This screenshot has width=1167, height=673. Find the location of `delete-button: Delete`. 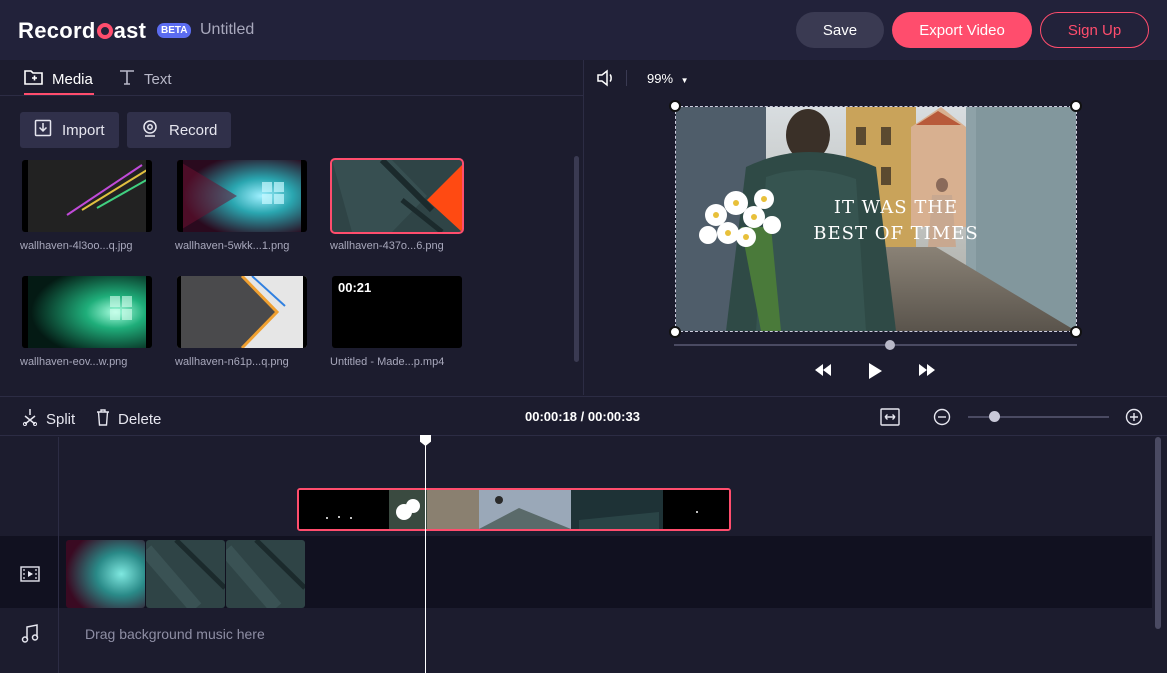

delete-button: Delete is located at coordinates (128, 419).